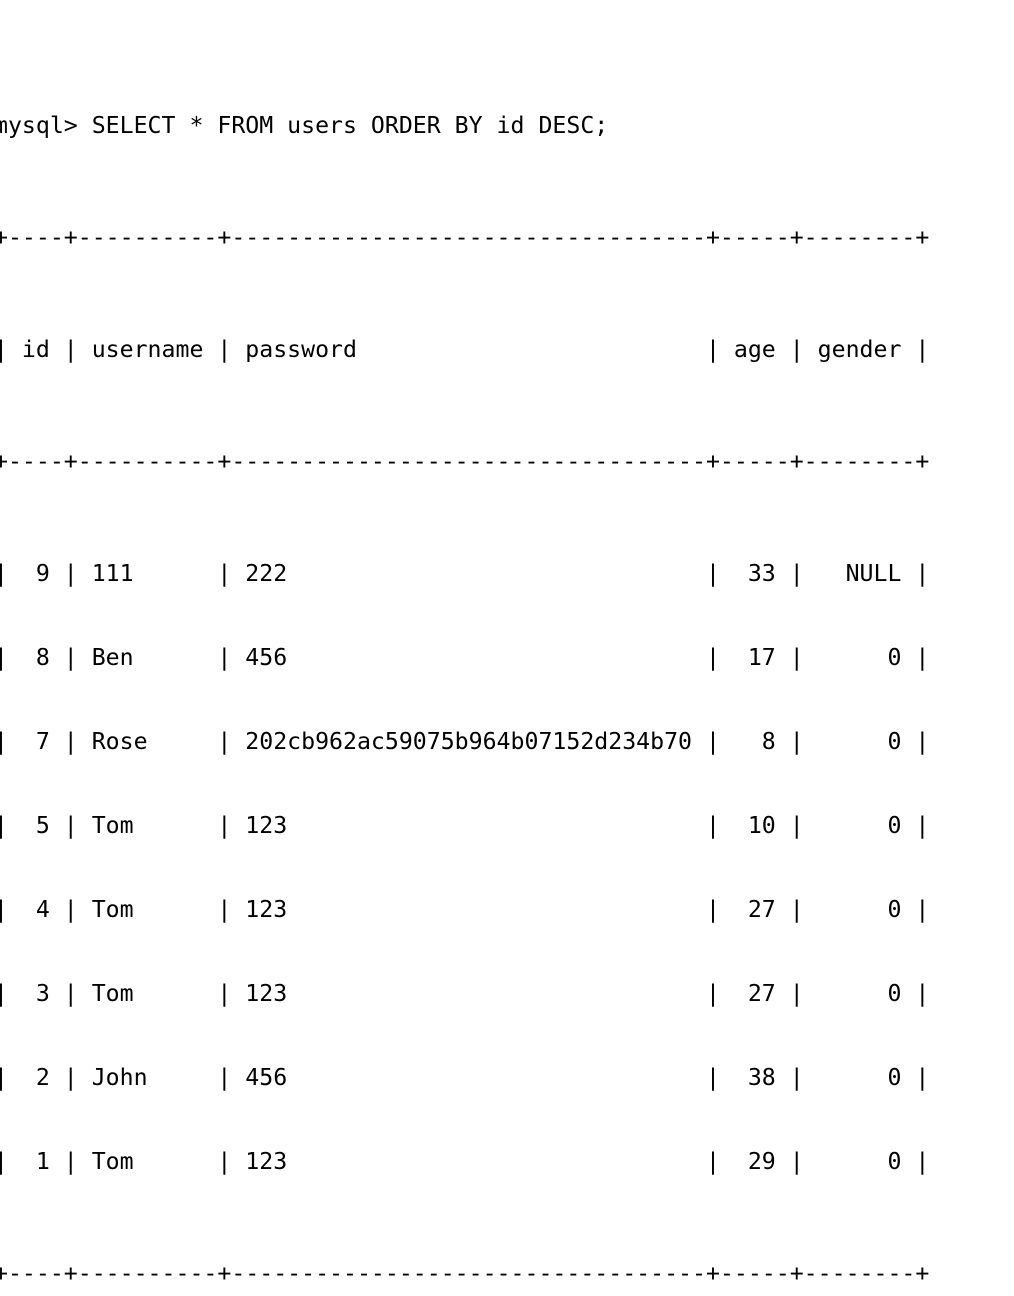 The image size is (1014, 1296). What do you see at coordinates (465, 1161) in the screenshot?
I see `table-row: | 1 | Tom | 123 | 29 | 0 |` at bounding box center [465, 1161].